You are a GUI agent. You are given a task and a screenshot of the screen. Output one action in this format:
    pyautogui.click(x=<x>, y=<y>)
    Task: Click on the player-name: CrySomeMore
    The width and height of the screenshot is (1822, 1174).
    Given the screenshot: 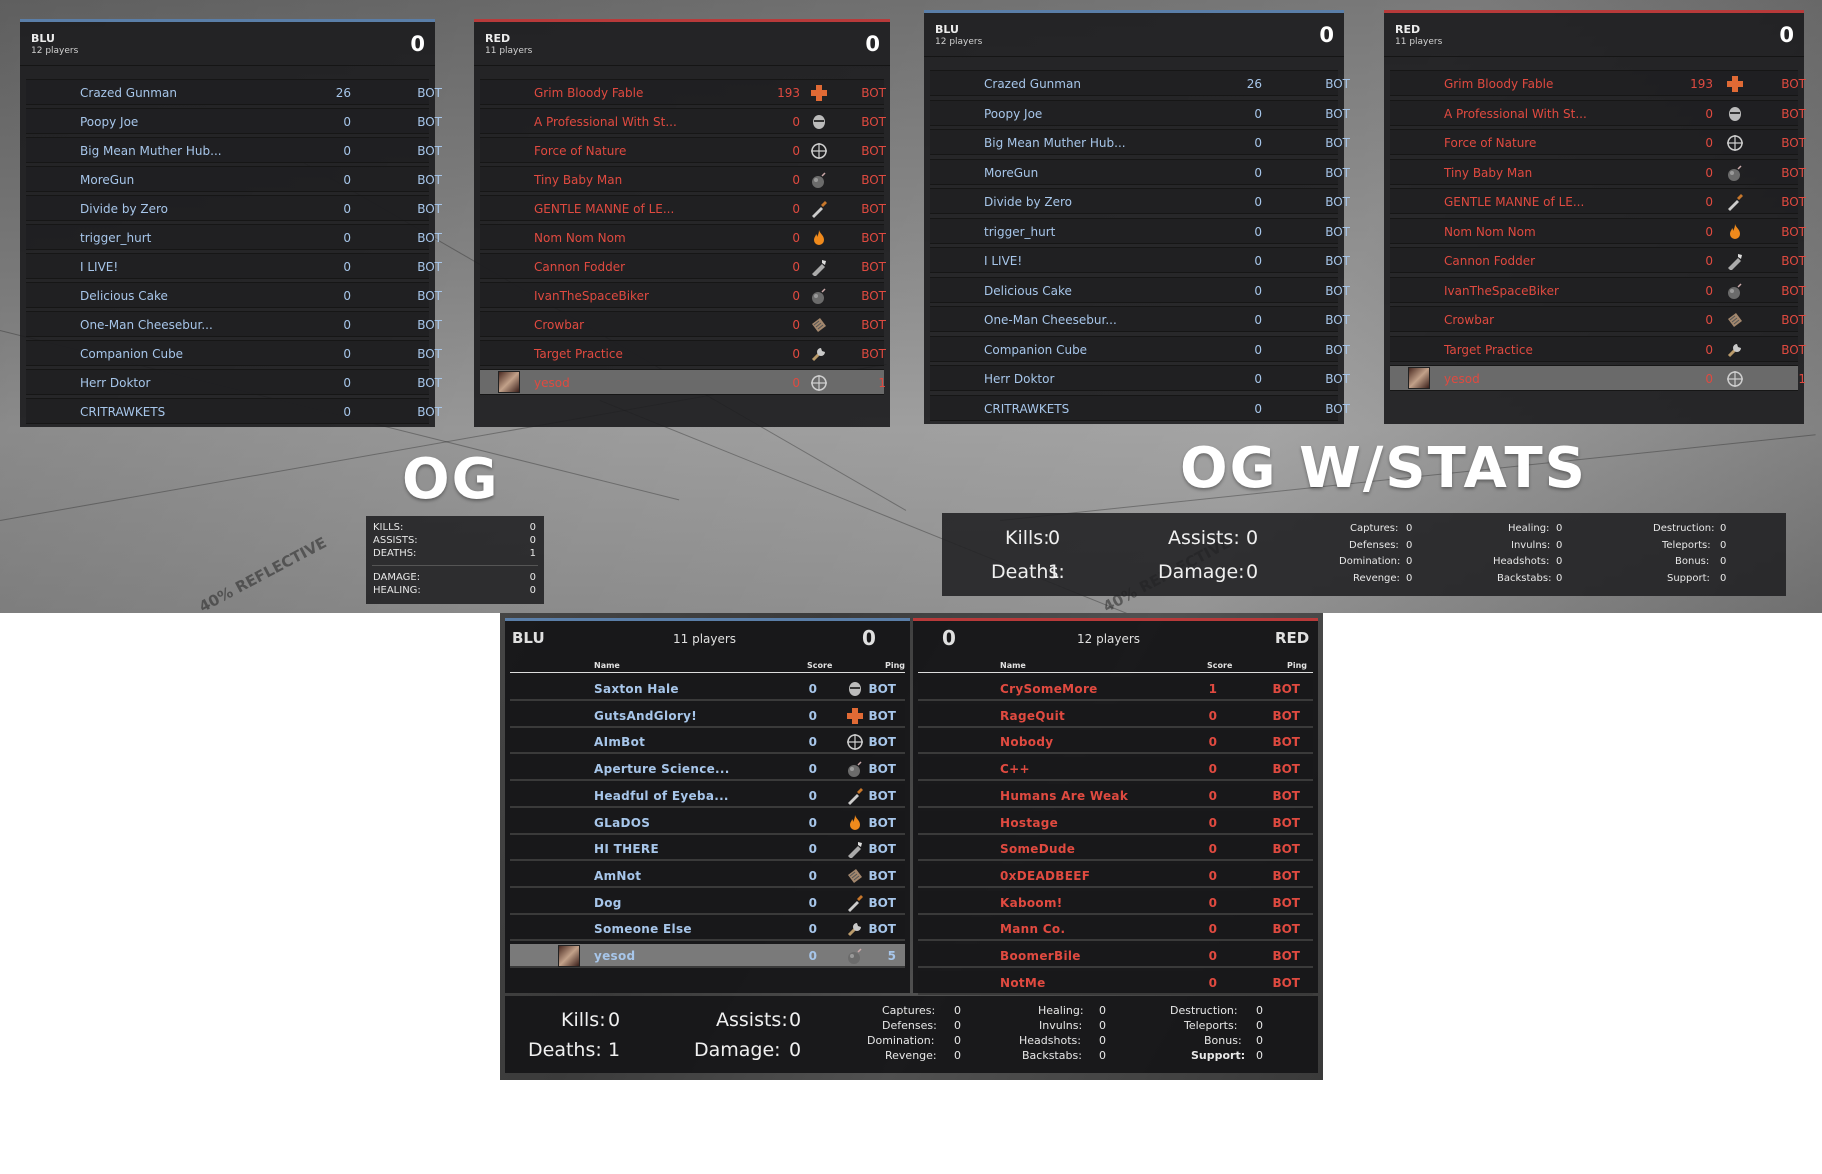 What is the action you would take?
    pyautogui.click(x=1049, y=689)
    